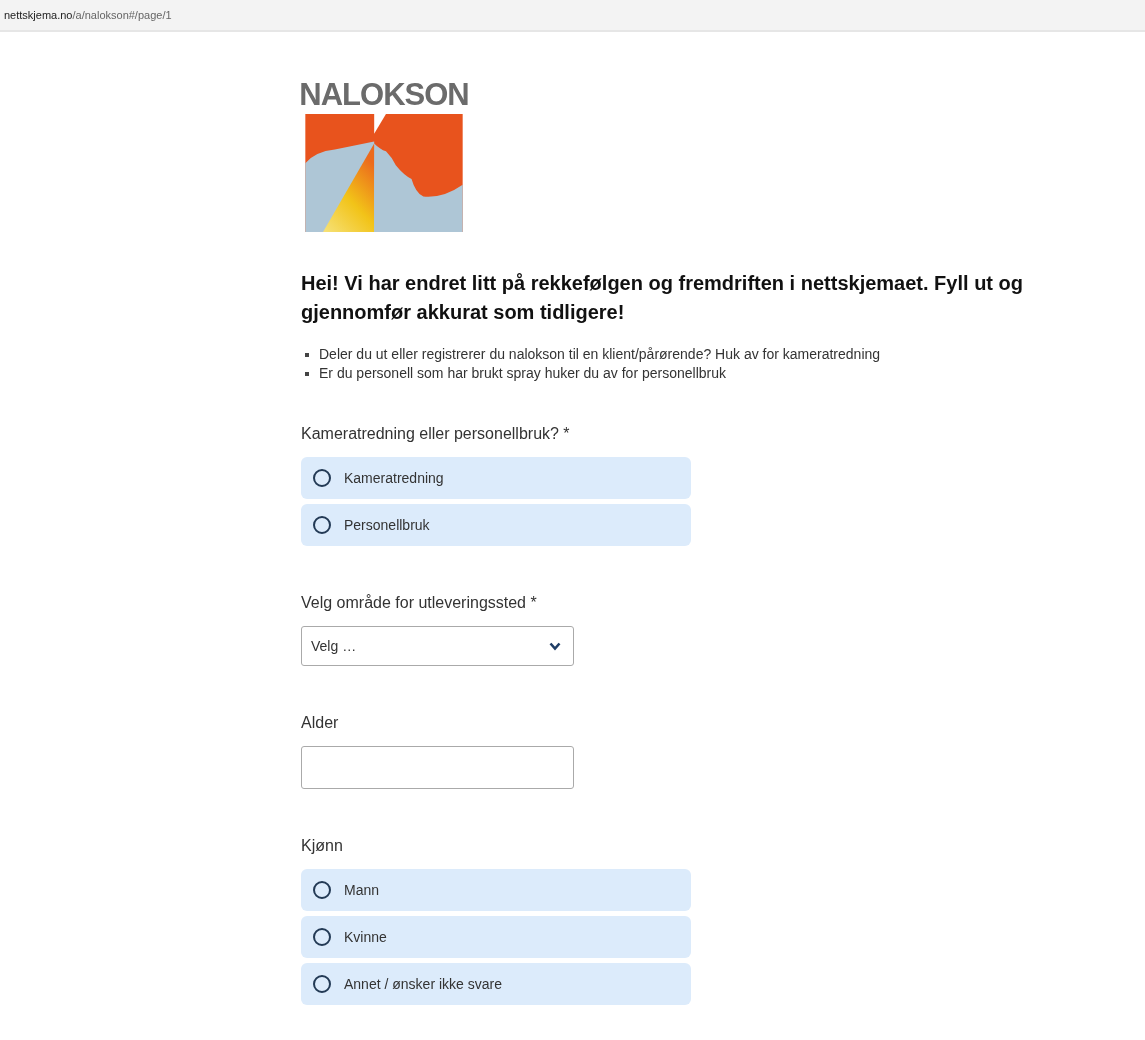 This screenshot has width=1145, height=1040. What do you see at coordinates (662, 298) in the screenshot?
I see `heading: Hei! Vi har endret litt på rekkefølgen og fremdriften i nettskjemaet. Fyll ut og gjennomfør akkurat som tidligere!` at bounding box center [662, 298].